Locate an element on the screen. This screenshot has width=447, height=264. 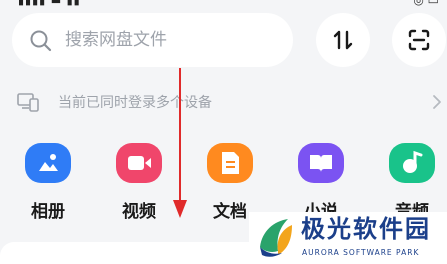
music-icon is located at coordinates (412, 163).